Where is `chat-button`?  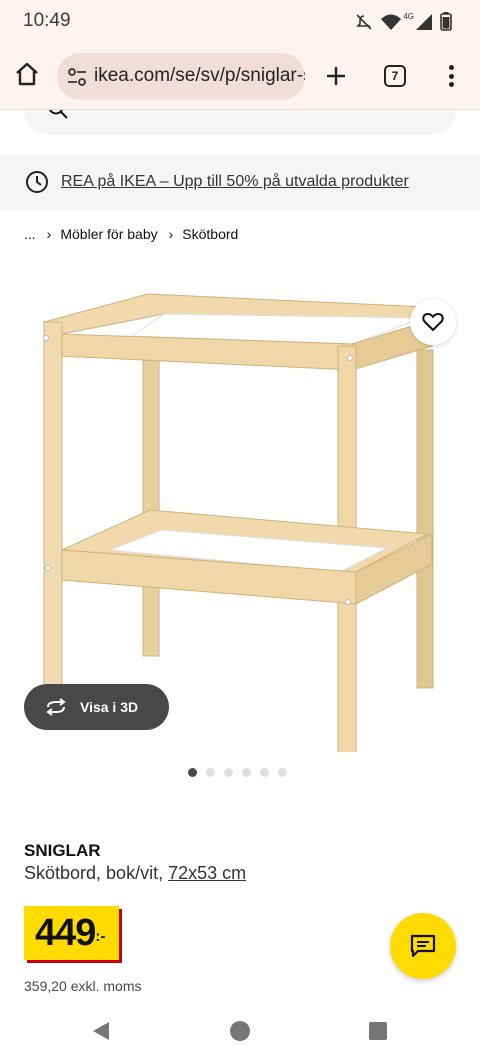 chat-button is located at coordinates (423, 946).